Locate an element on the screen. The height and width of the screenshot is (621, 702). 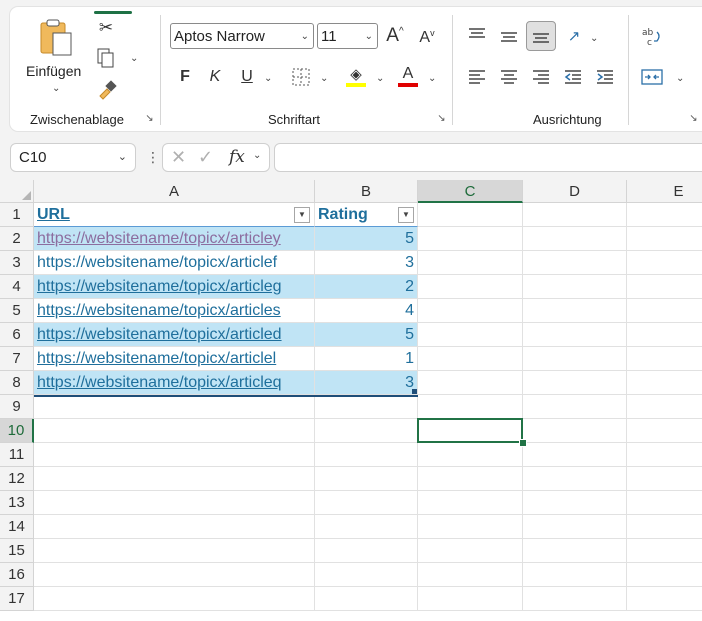
font-color-chevron-icon: ⌄ is located at coordinates (432, 78).